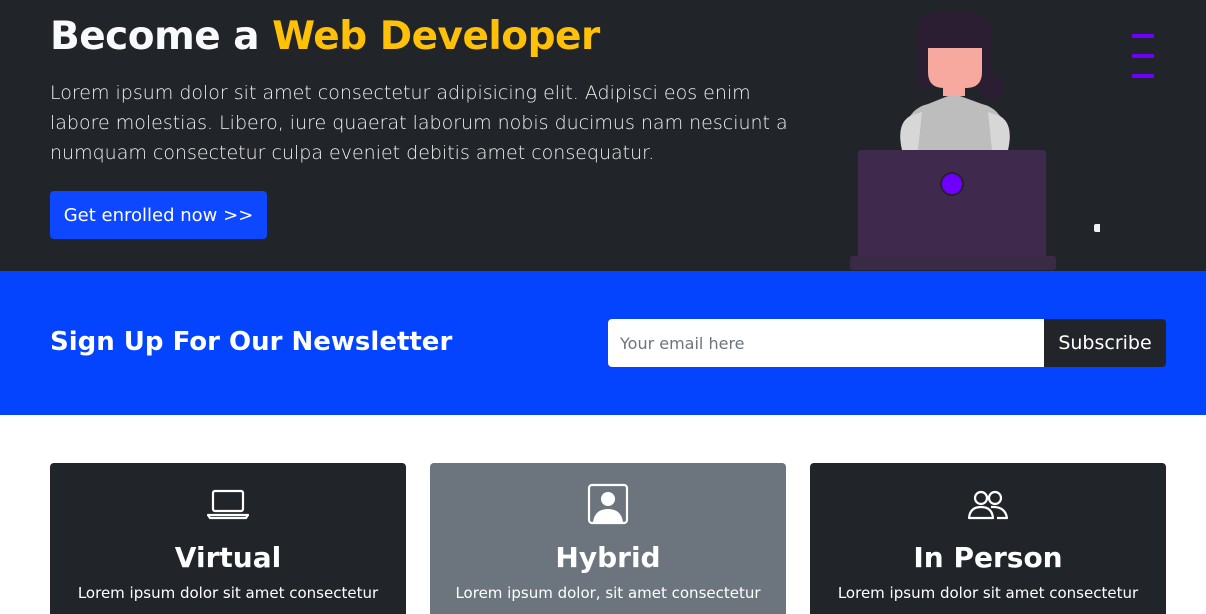 The width and height of the screenshot is (1206, 614). I want to click on card-title: In Person, so click(988, 557).